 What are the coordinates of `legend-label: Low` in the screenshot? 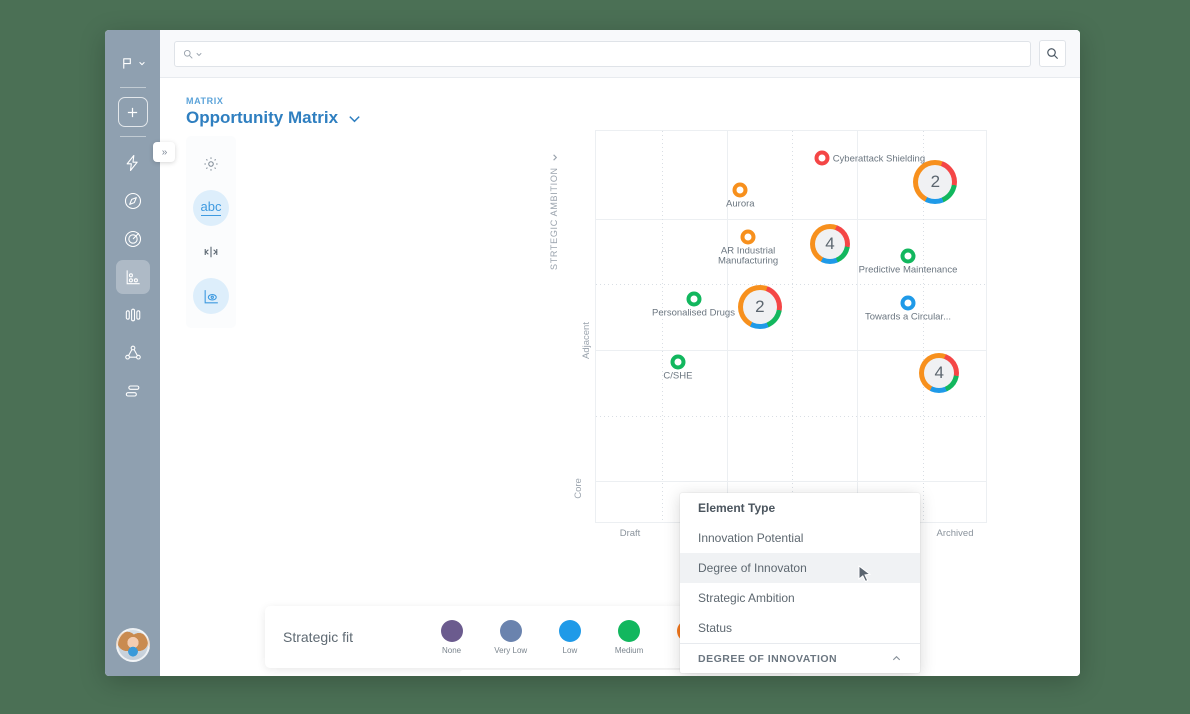 It's located at (570, 650).